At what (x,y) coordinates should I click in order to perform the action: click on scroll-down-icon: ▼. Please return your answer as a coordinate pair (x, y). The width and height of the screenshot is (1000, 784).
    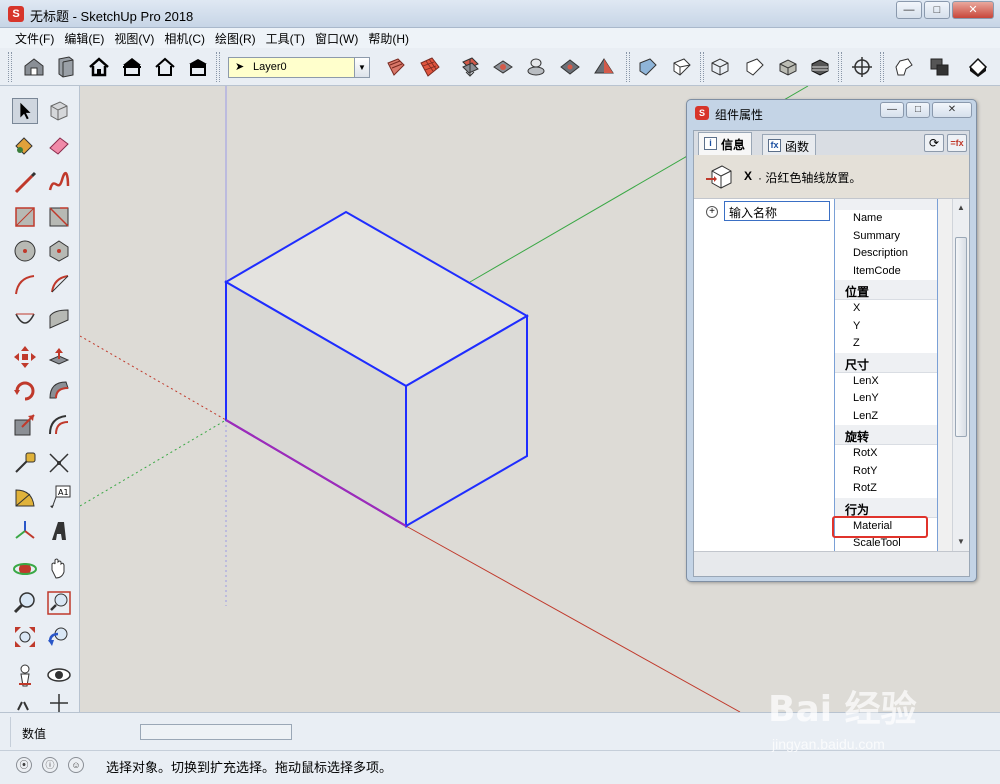
    Looking at the image, I should click on (961, 542).